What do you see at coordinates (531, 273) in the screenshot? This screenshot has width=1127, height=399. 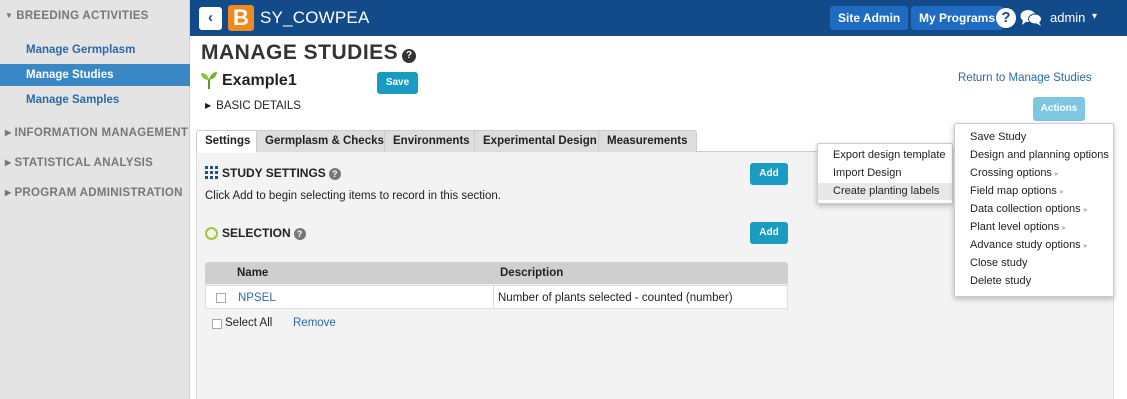 I see `column-header-description: Description` at bounding box center [531, 273].